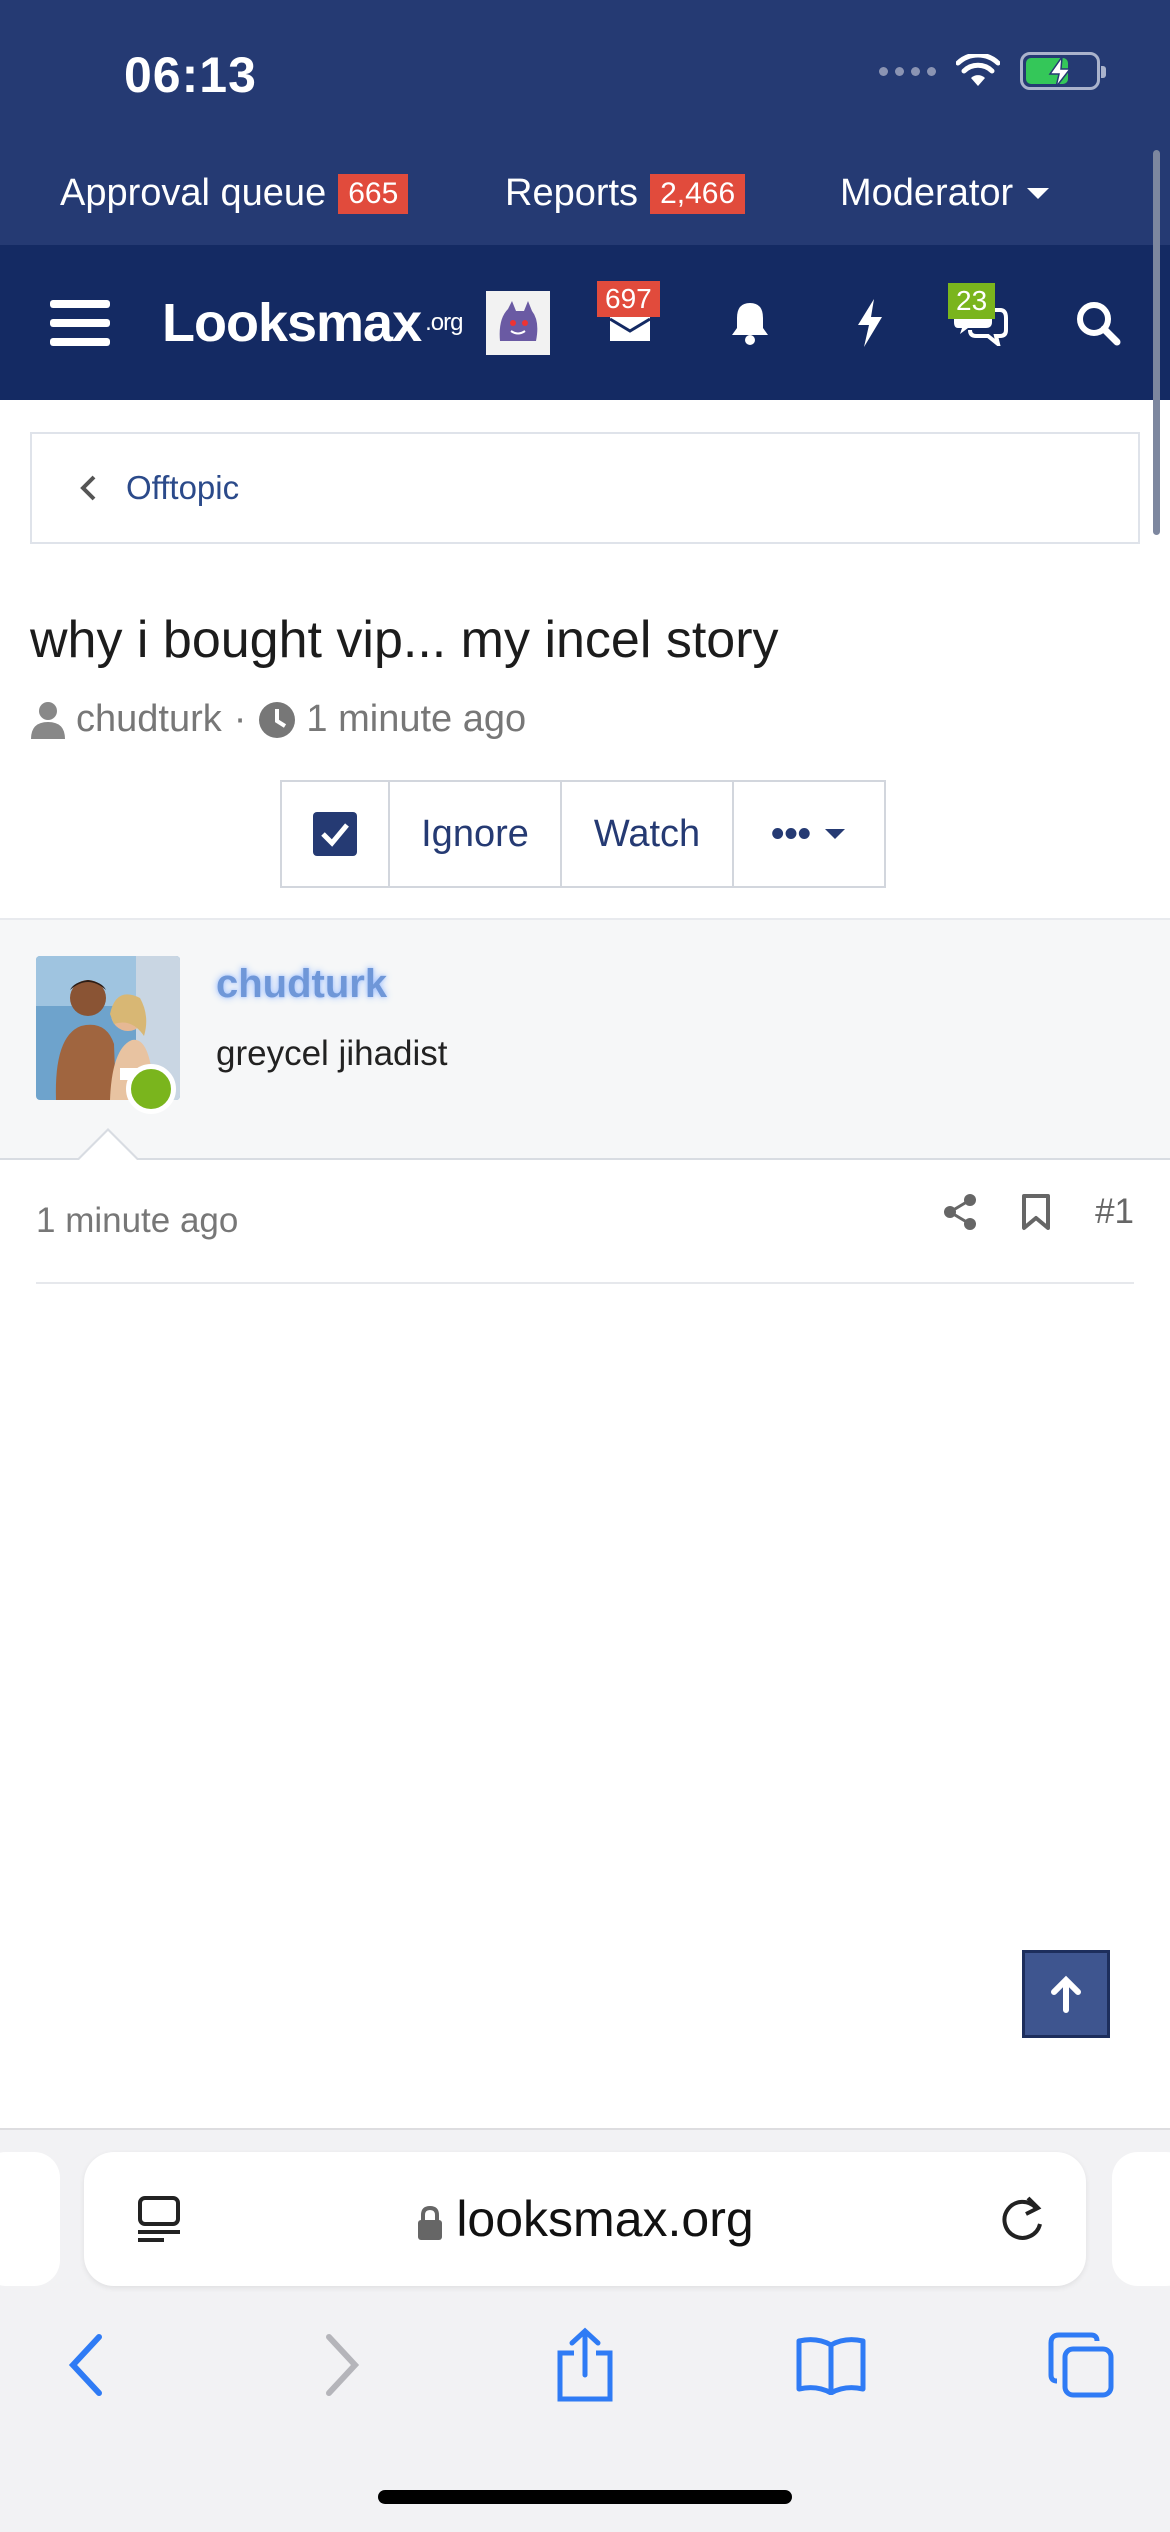  I want to click on cellular-signal-icon, so click(907, 71).